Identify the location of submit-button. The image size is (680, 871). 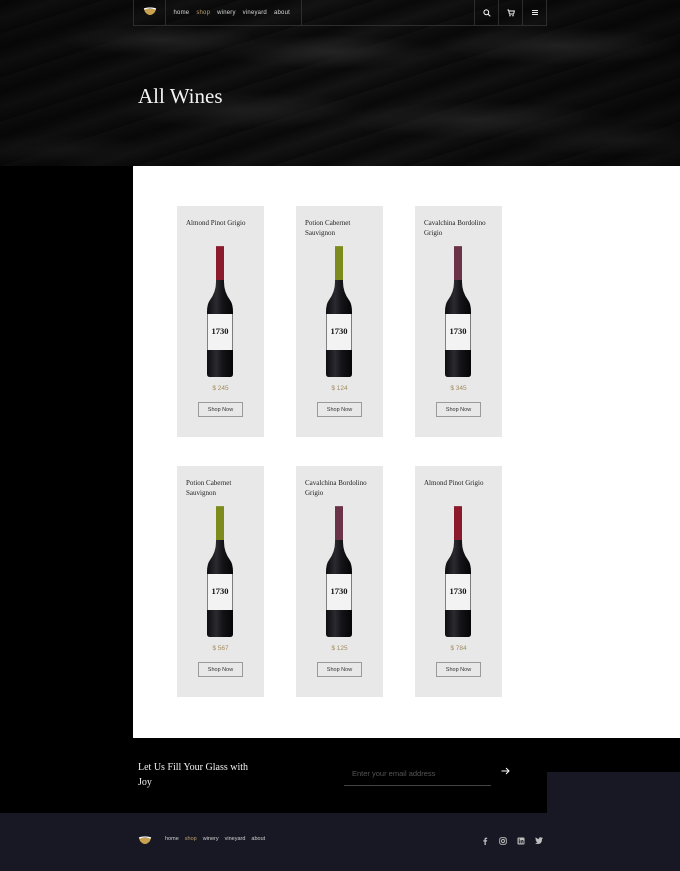
(505, 772).